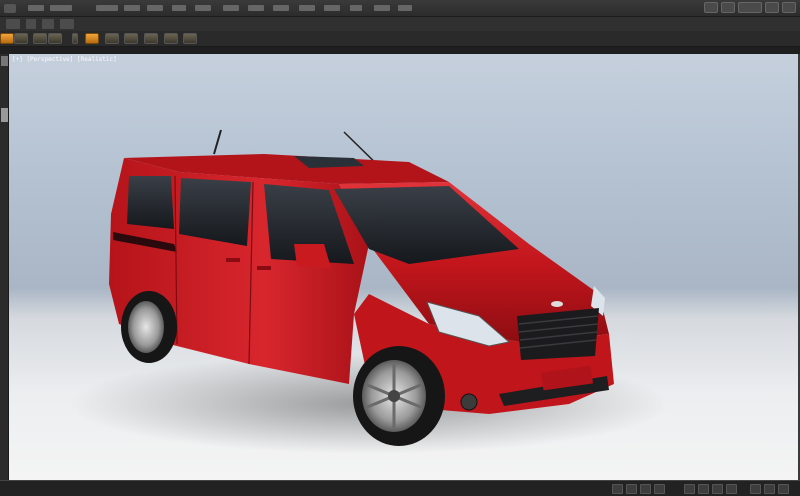 The height and width of the screenshot is (496, 800). Describe the element at coordinates (4, 115) in the screenshot. I see `panel-divider` at that location.